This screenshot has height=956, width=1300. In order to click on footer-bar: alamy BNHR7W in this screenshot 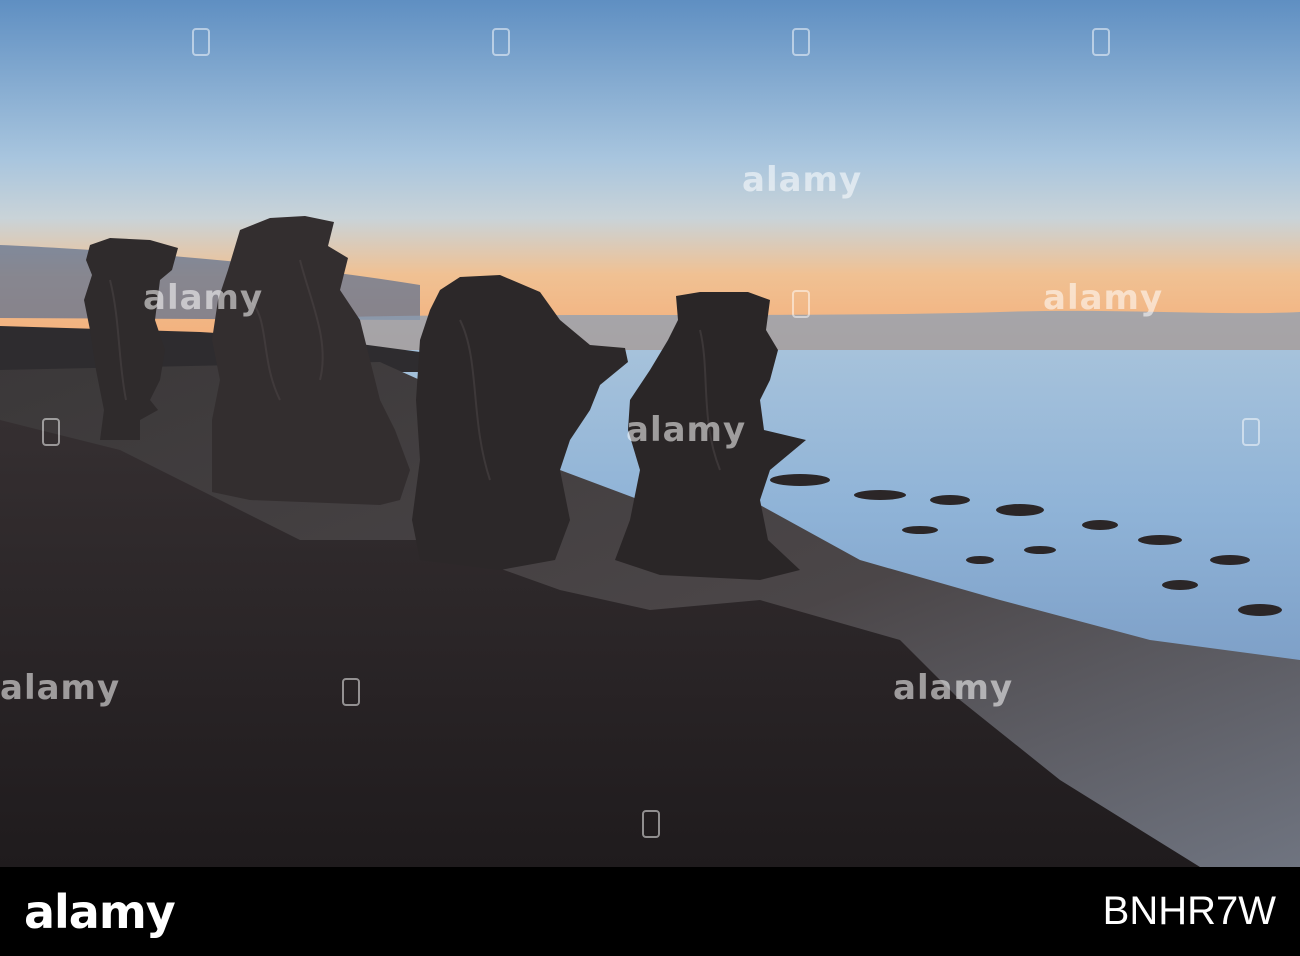, I will do `click(650, 911)`.